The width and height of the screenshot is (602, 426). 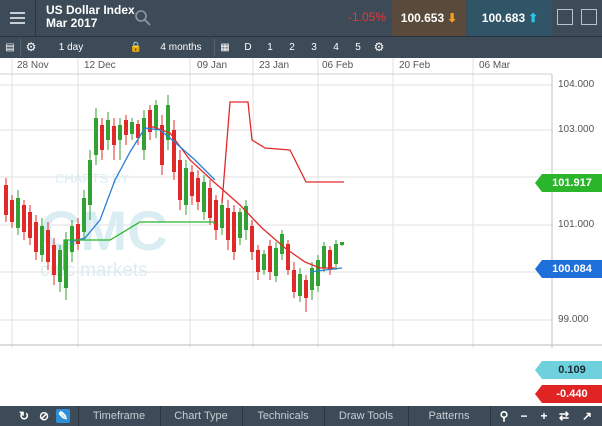 I want to click on block-icon: ⊘, so click(x=44, y=416).